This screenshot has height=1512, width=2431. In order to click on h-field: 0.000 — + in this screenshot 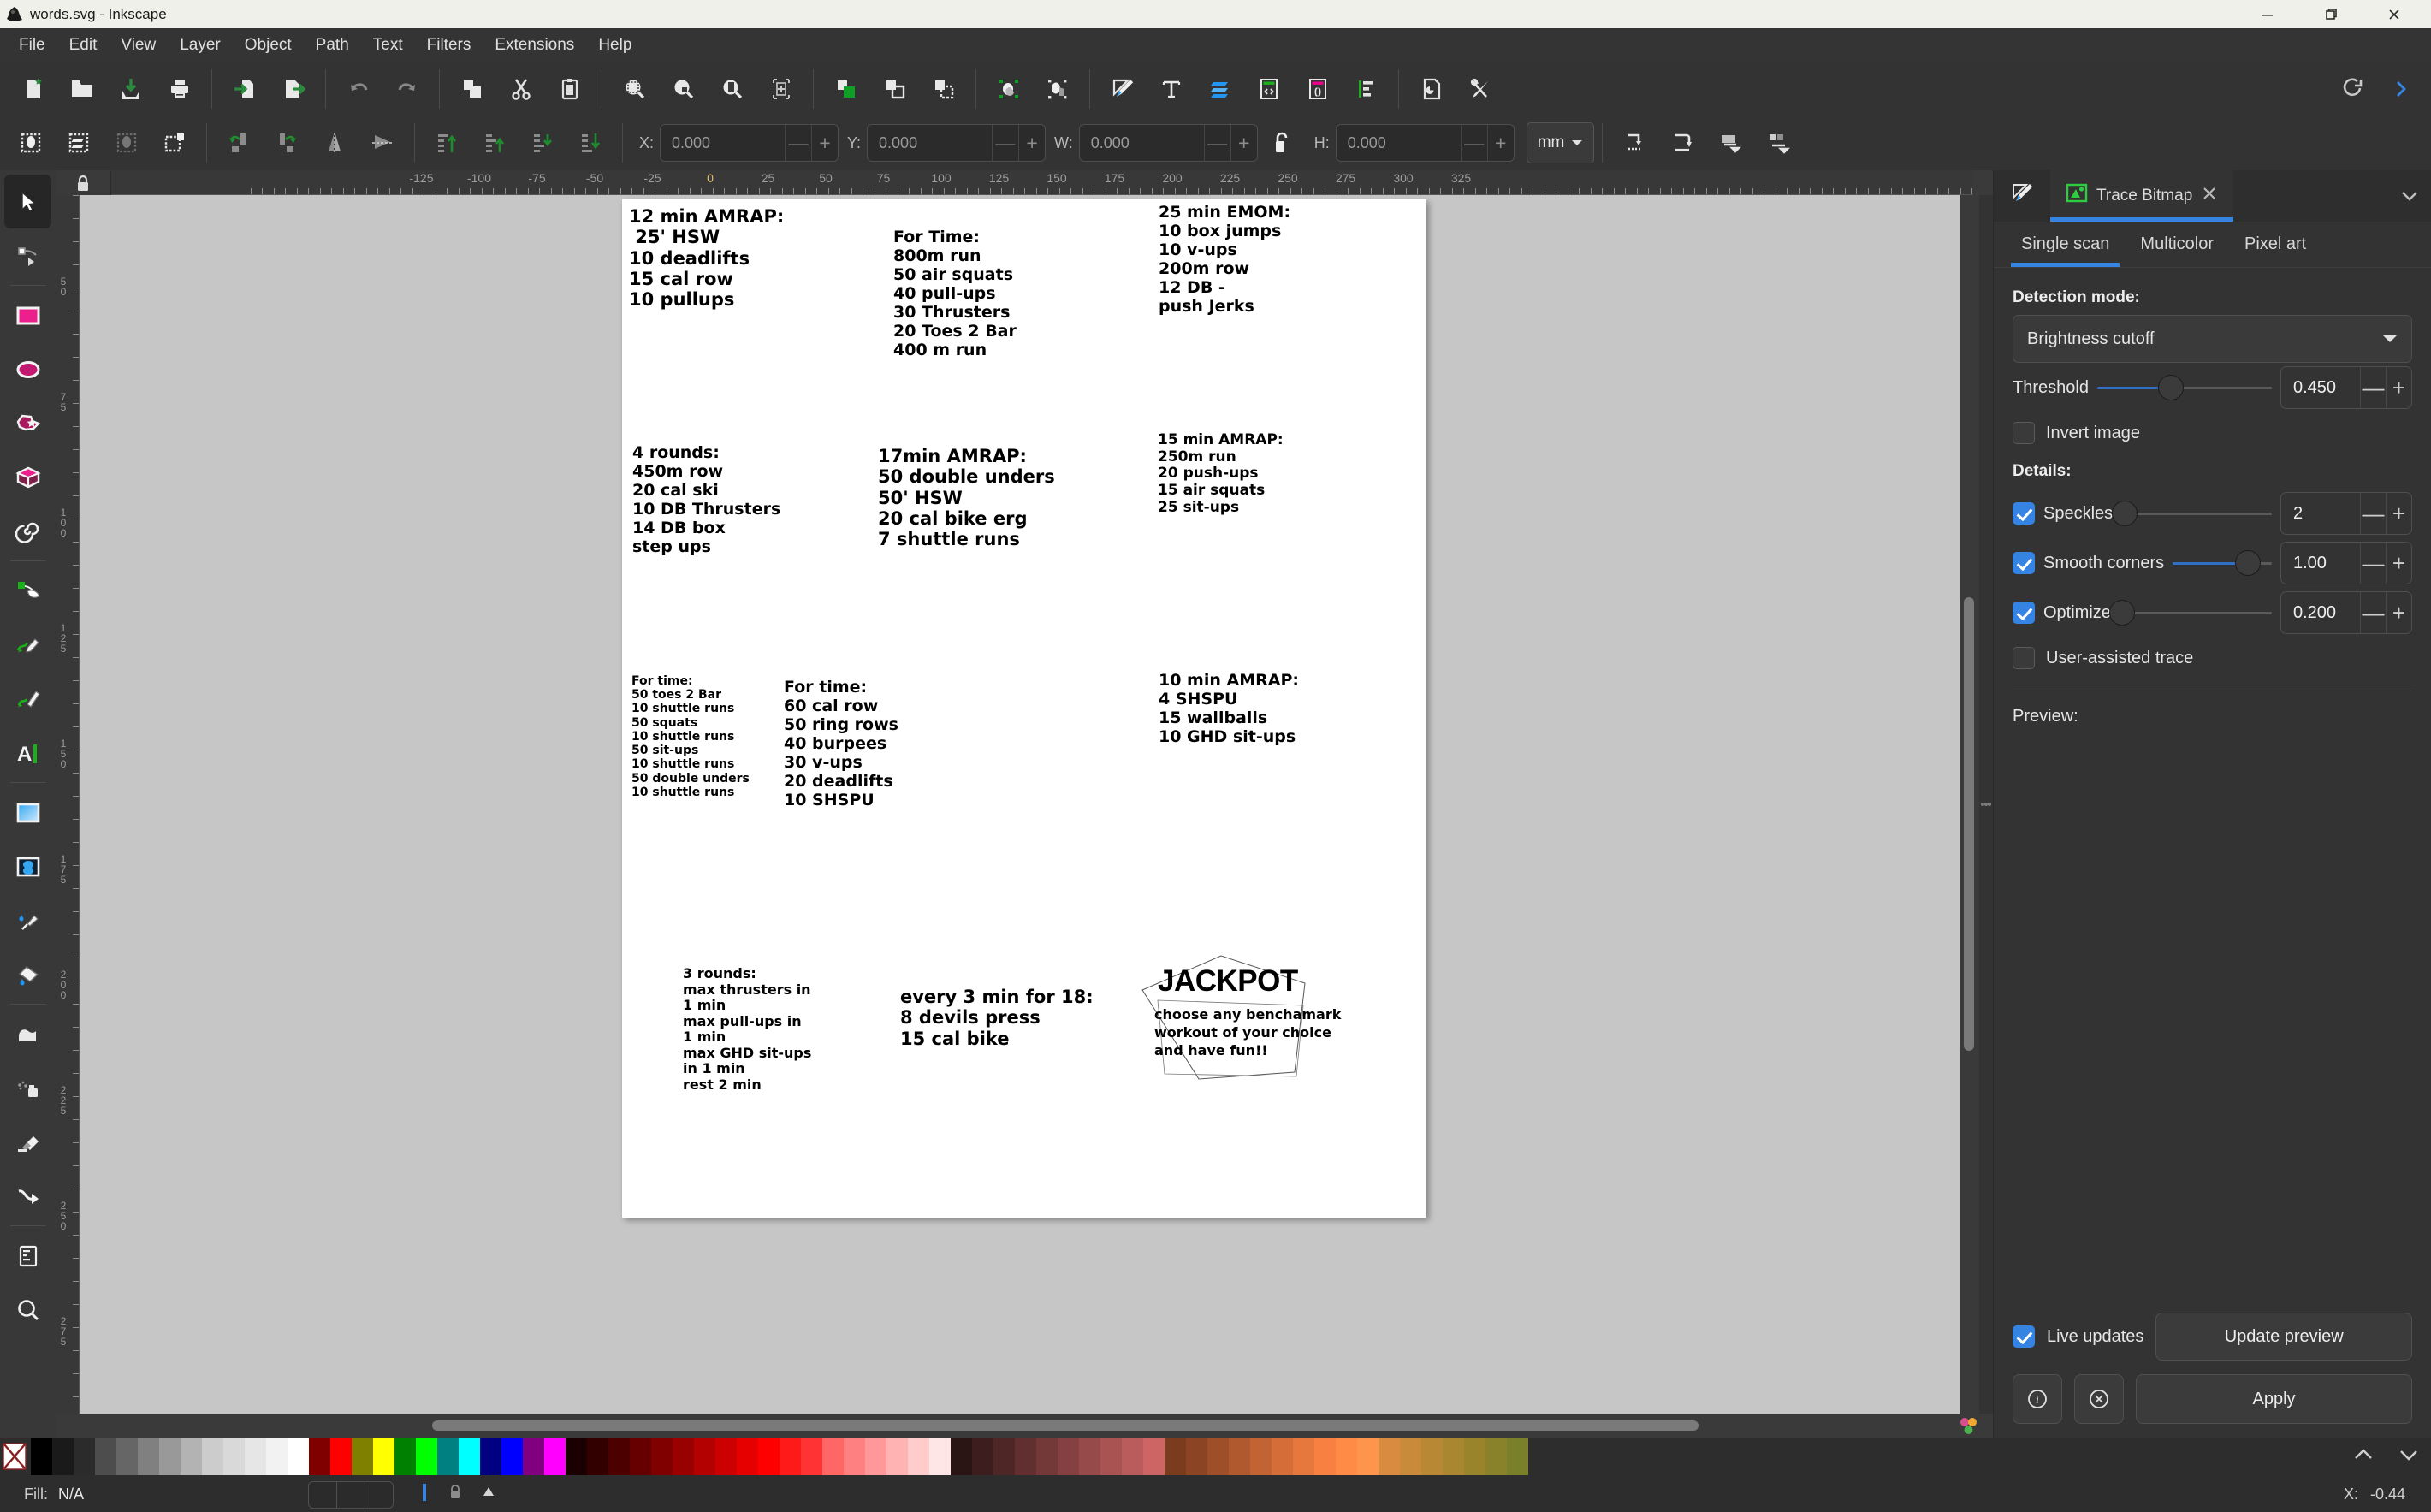, I will do `click(1425, 143)`.